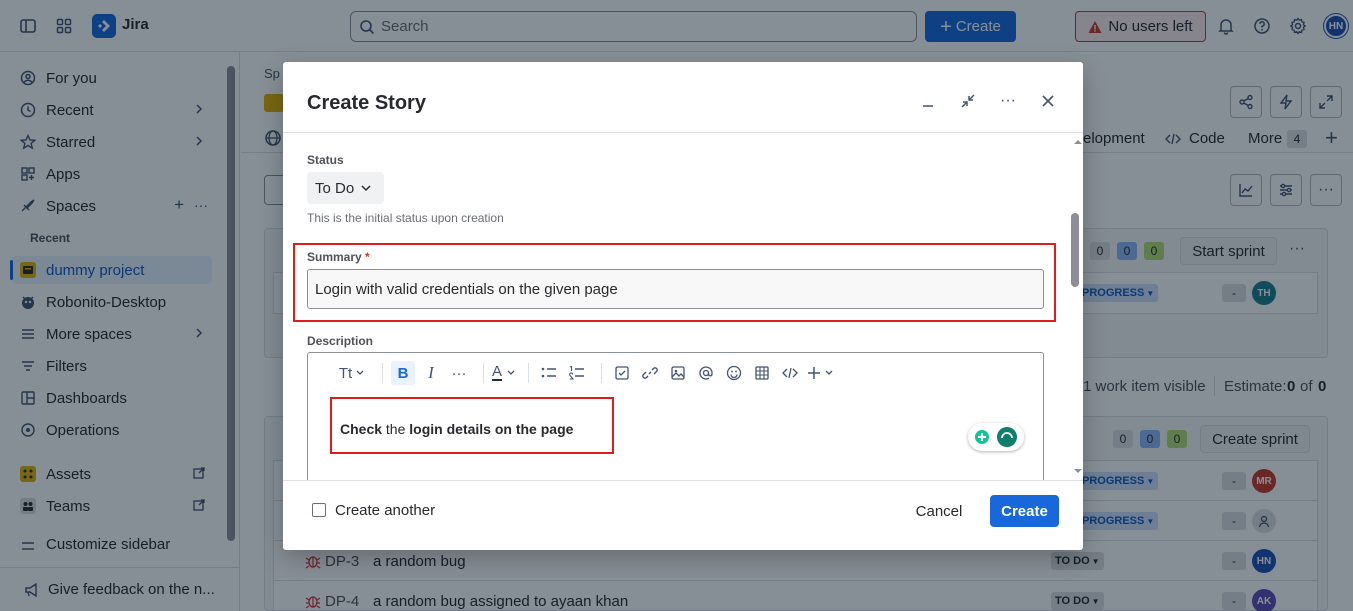 The height and width of the screenshot is (611, 1353). Describe the element at coordinates (790, 373) in the screenshot. I see `code-snippet-icon` at that location.